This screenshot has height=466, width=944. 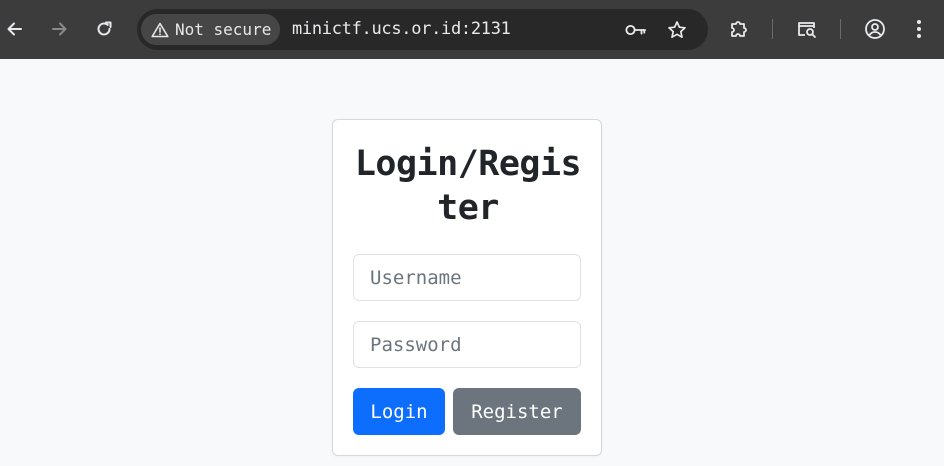 I want to click on menu-button, so click(x=919, y=29).